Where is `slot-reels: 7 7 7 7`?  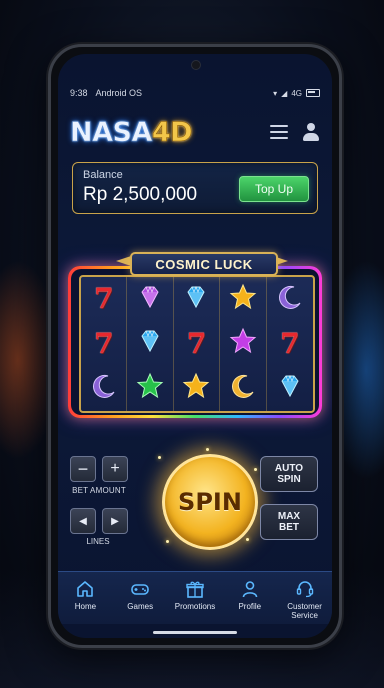
slot-reels: 7 7 7 7 is located at coordinates (197, 344).